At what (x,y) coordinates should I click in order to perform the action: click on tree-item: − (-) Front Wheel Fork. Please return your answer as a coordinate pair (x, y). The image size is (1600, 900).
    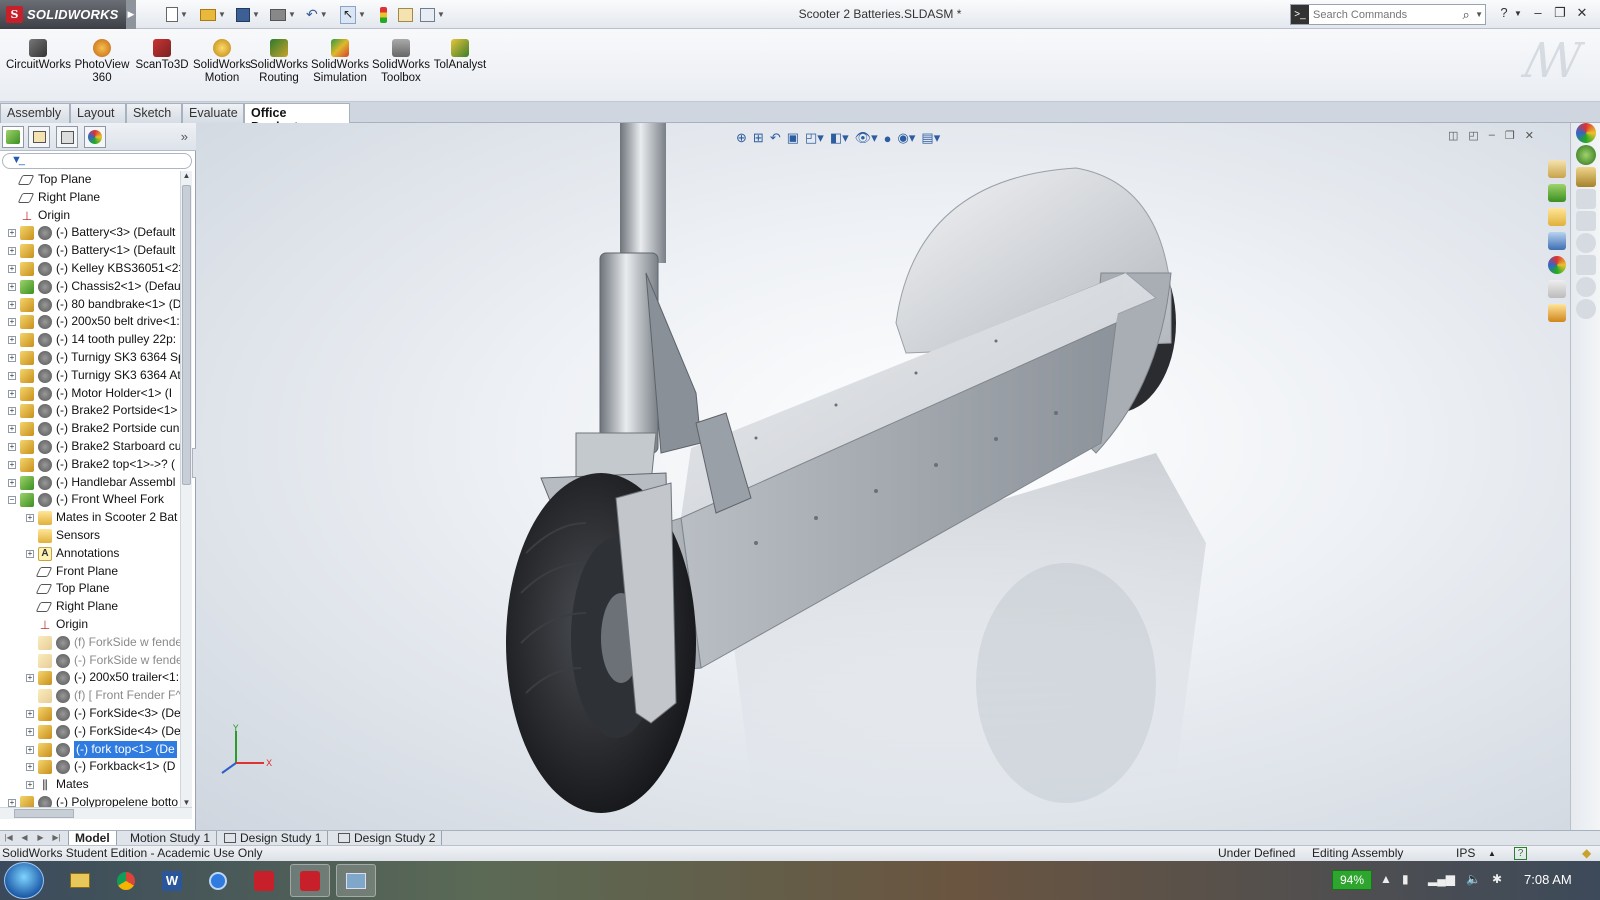
    Looking at the image, I should click on (90, 500).